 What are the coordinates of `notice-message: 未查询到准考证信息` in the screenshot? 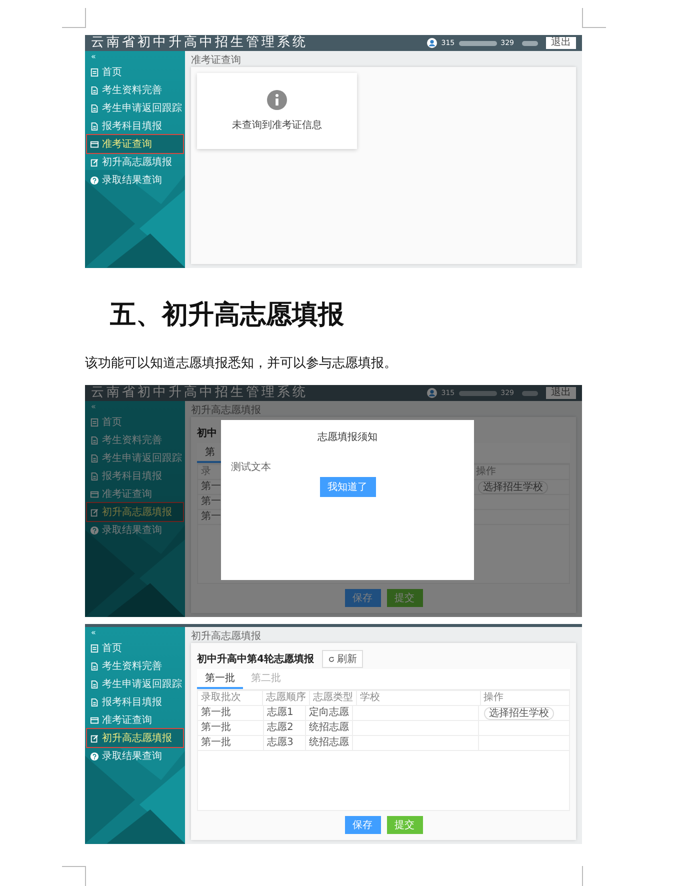 It's located at (277, 125).